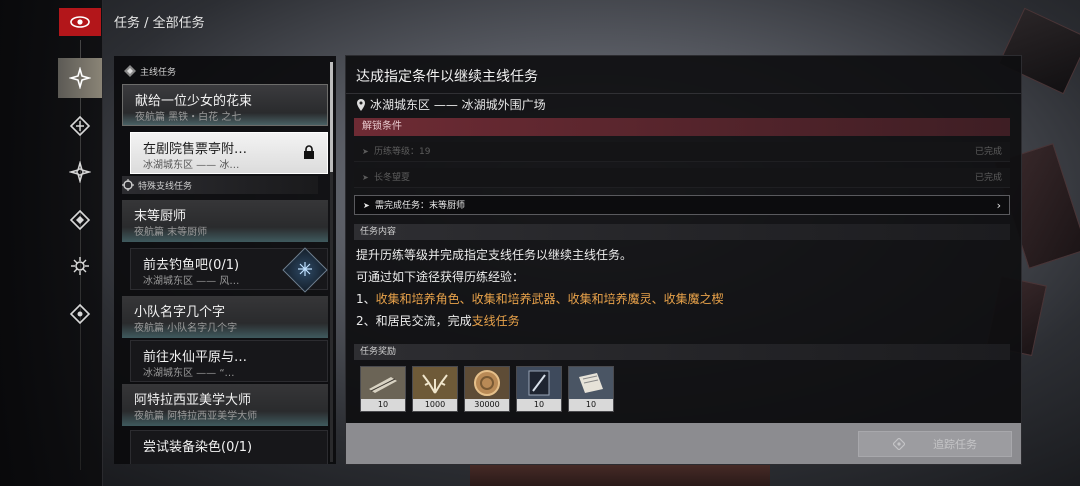  Describe the element at coordinates (128, 185) in the screenshot. I see `side-quest-icon` at that location.